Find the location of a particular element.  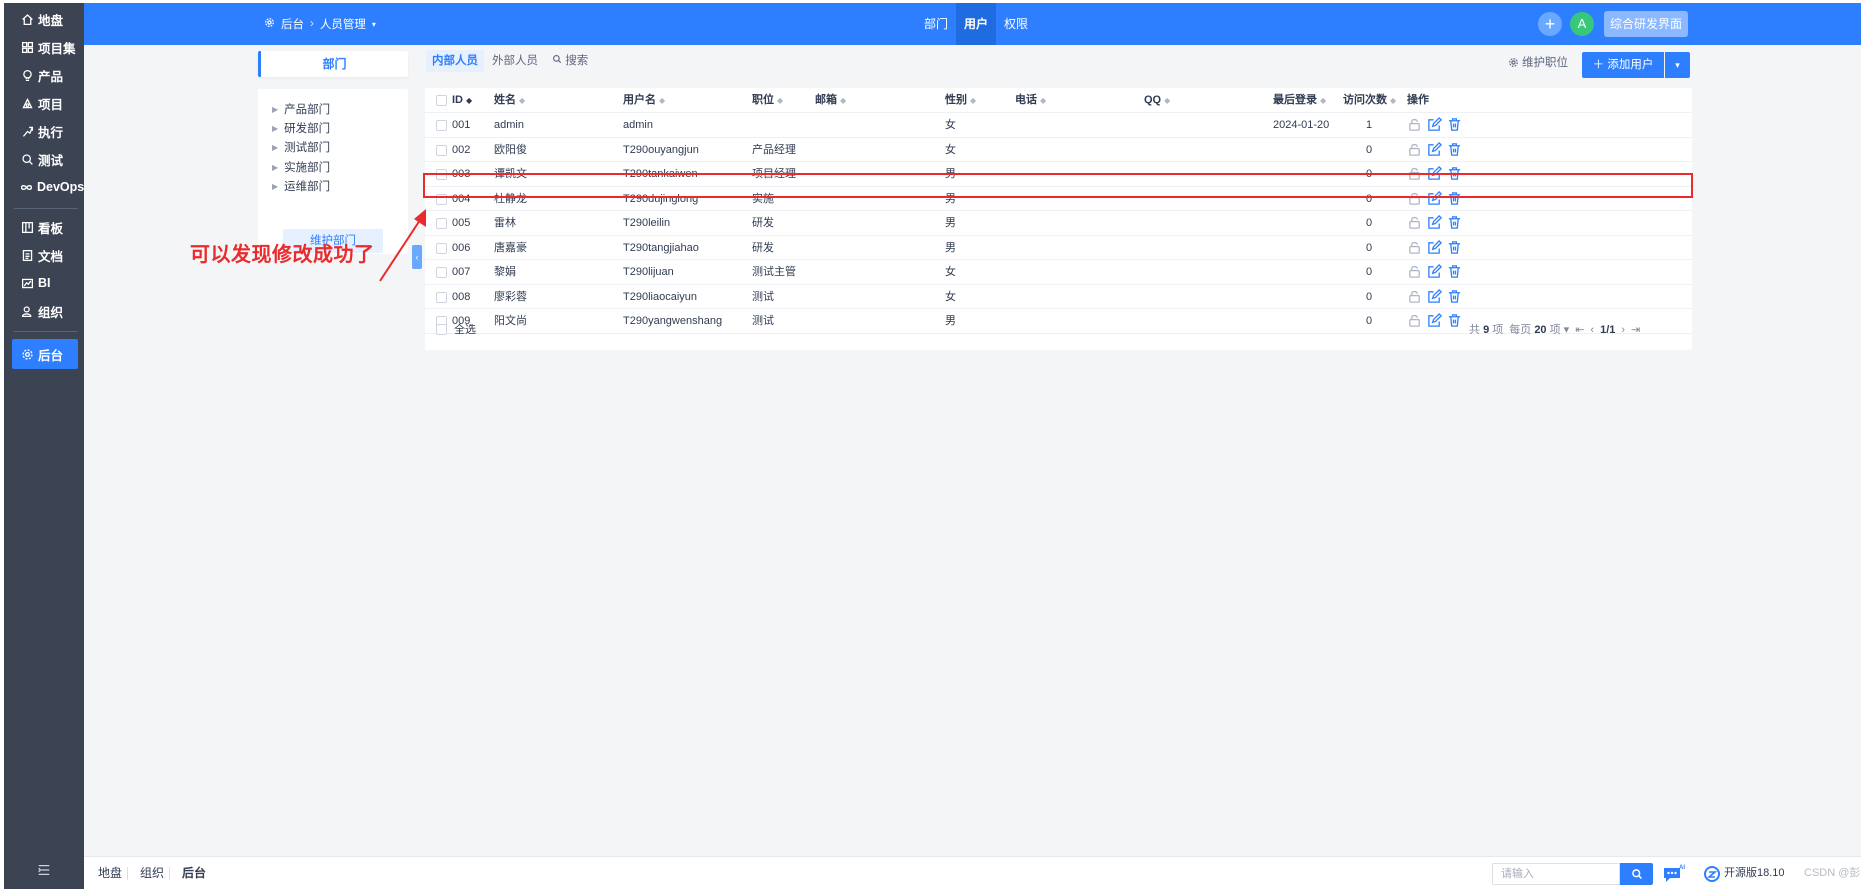

maintain-position-button: 维护职位 is located at coordinates (1538, 62).